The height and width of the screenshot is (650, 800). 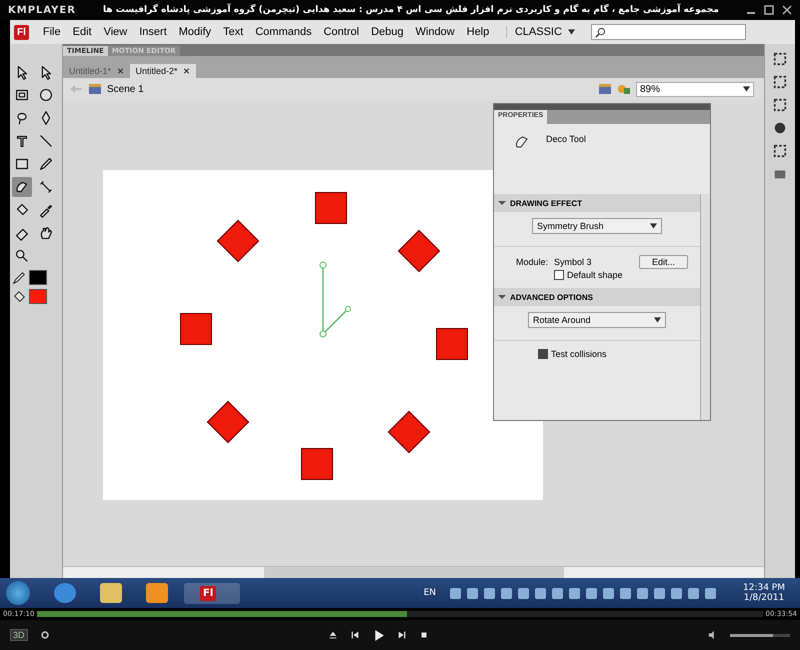 What do you see at coordinates (544, 32) in the screenshot?
I see `workspace-switcher: CLASSIC` at bounding box center [544, 32].